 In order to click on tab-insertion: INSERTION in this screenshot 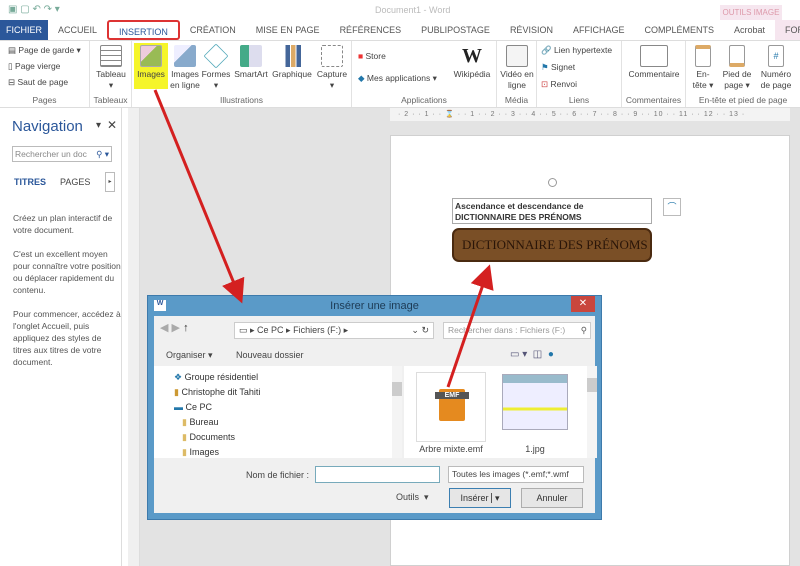, I will do `click(143, 30)`.